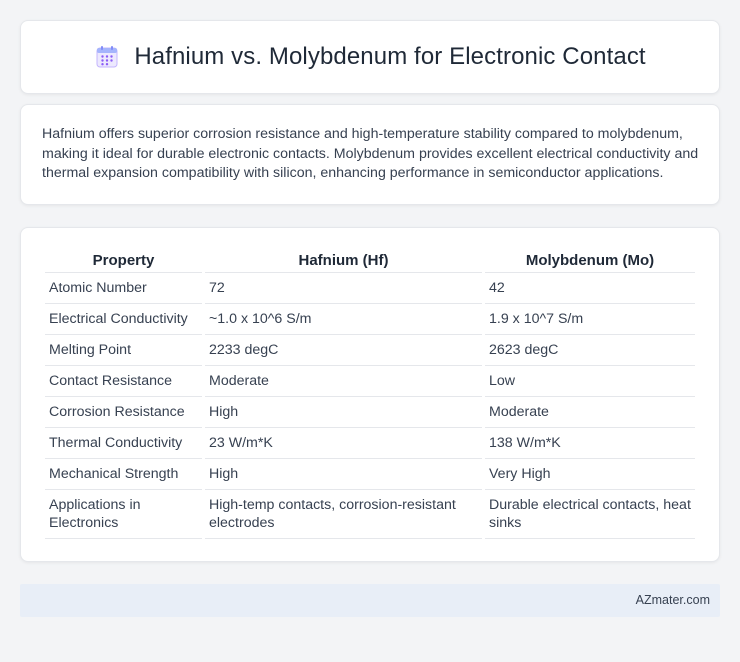 The width and height of the screenshot is (740, 662). What do you see at coordinates (123, 350) in the screenshot?
I see `property-cell: Melting Point` at bounding box center [123, 350].